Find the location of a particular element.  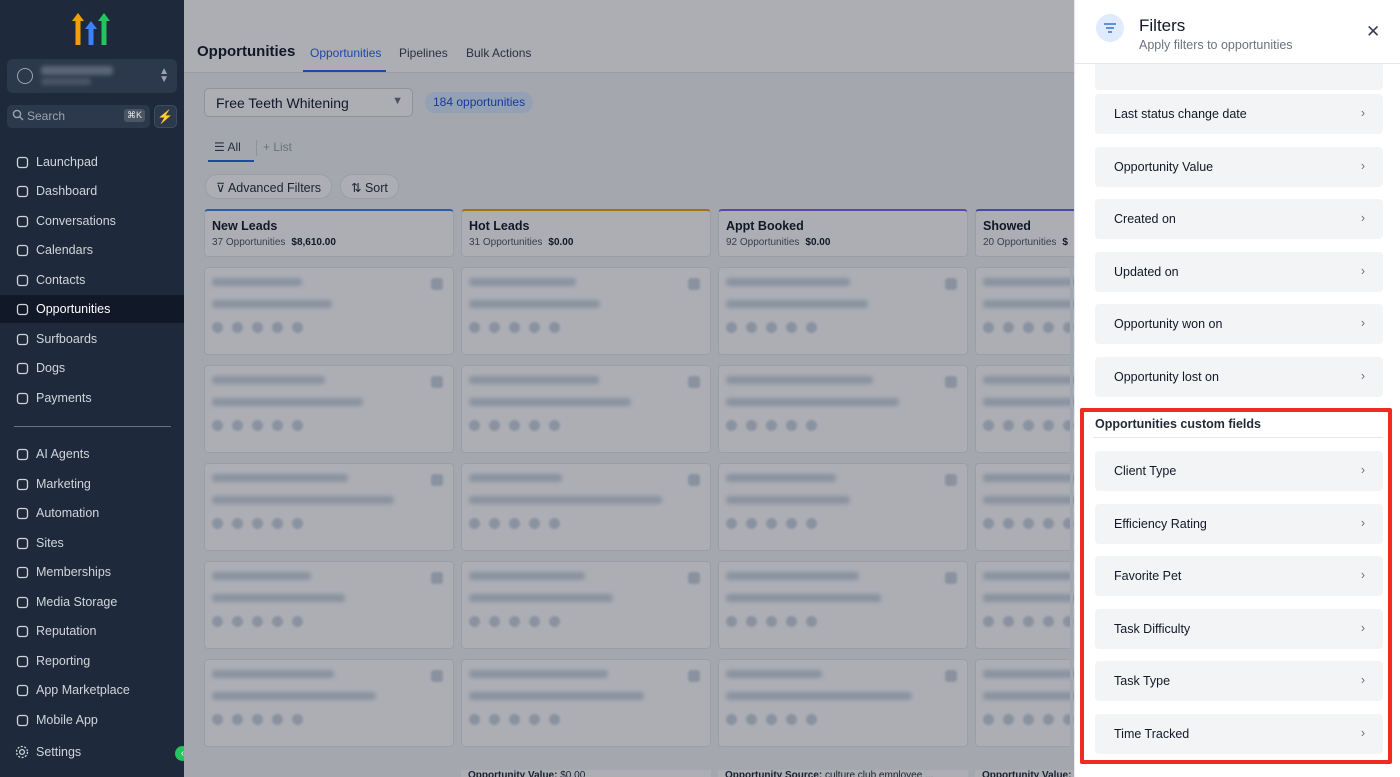

sidebar-item-mobile-app: Mobile App is located at coordinates (92, 720).